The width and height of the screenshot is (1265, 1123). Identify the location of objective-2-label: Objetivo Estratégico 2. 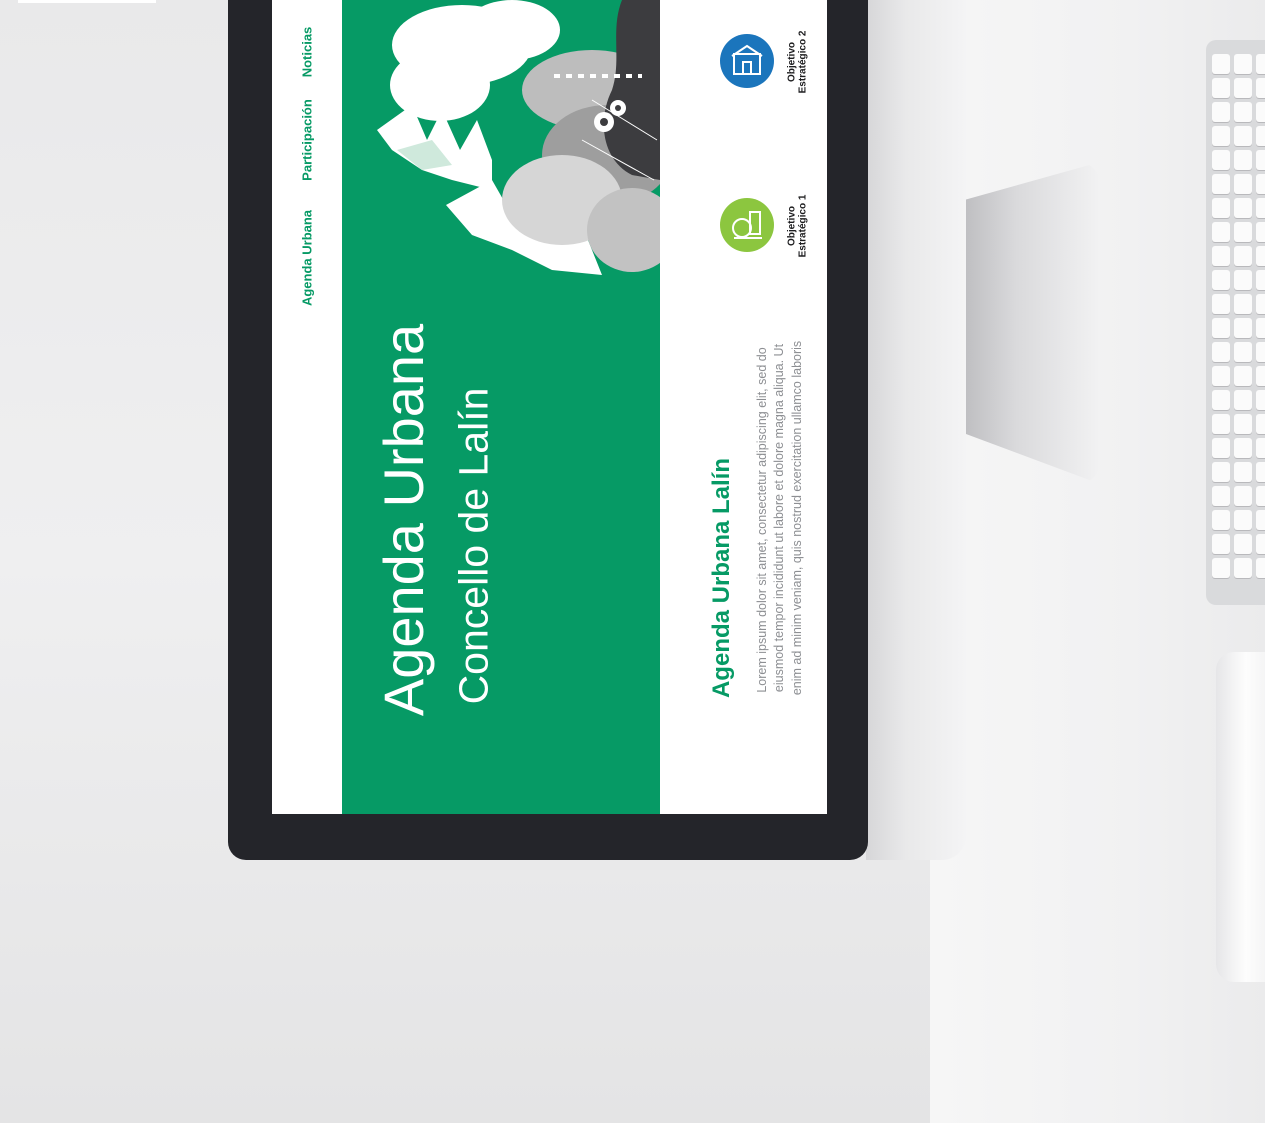
(797, 62).